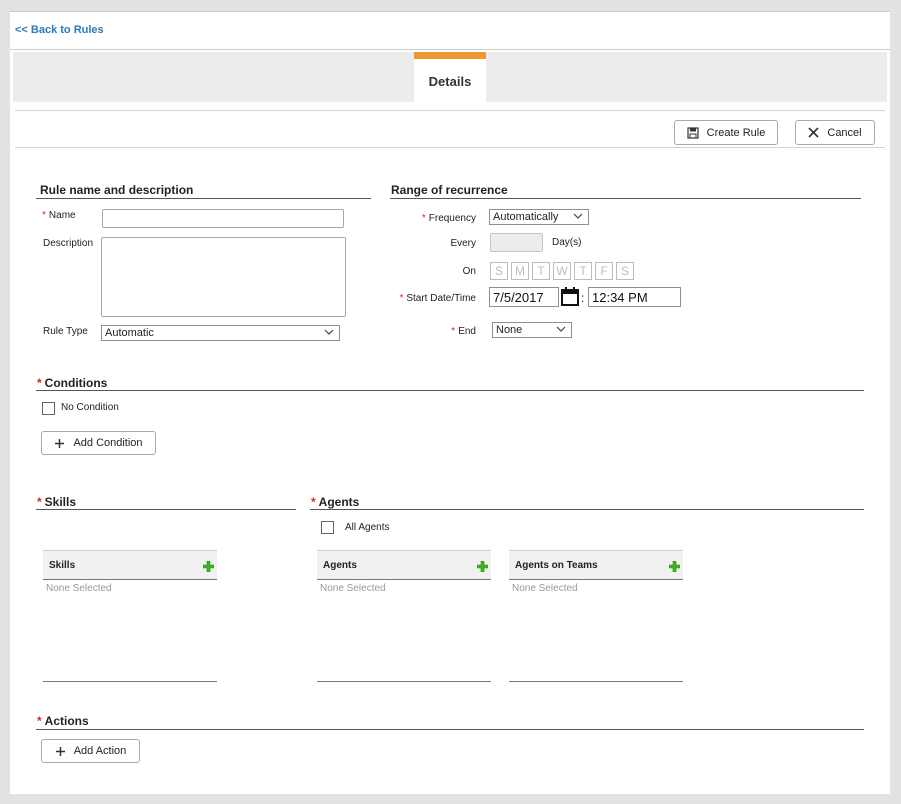 This screenshot has width=901, height=804. I want to click on rule-type-label: Rule Type, so click(65, 331).